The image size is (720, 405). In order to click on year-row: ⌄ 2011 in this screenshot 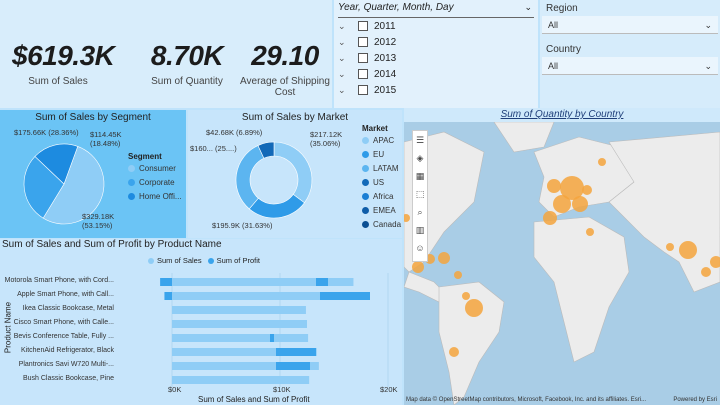, I will do `click(367, 26)`.